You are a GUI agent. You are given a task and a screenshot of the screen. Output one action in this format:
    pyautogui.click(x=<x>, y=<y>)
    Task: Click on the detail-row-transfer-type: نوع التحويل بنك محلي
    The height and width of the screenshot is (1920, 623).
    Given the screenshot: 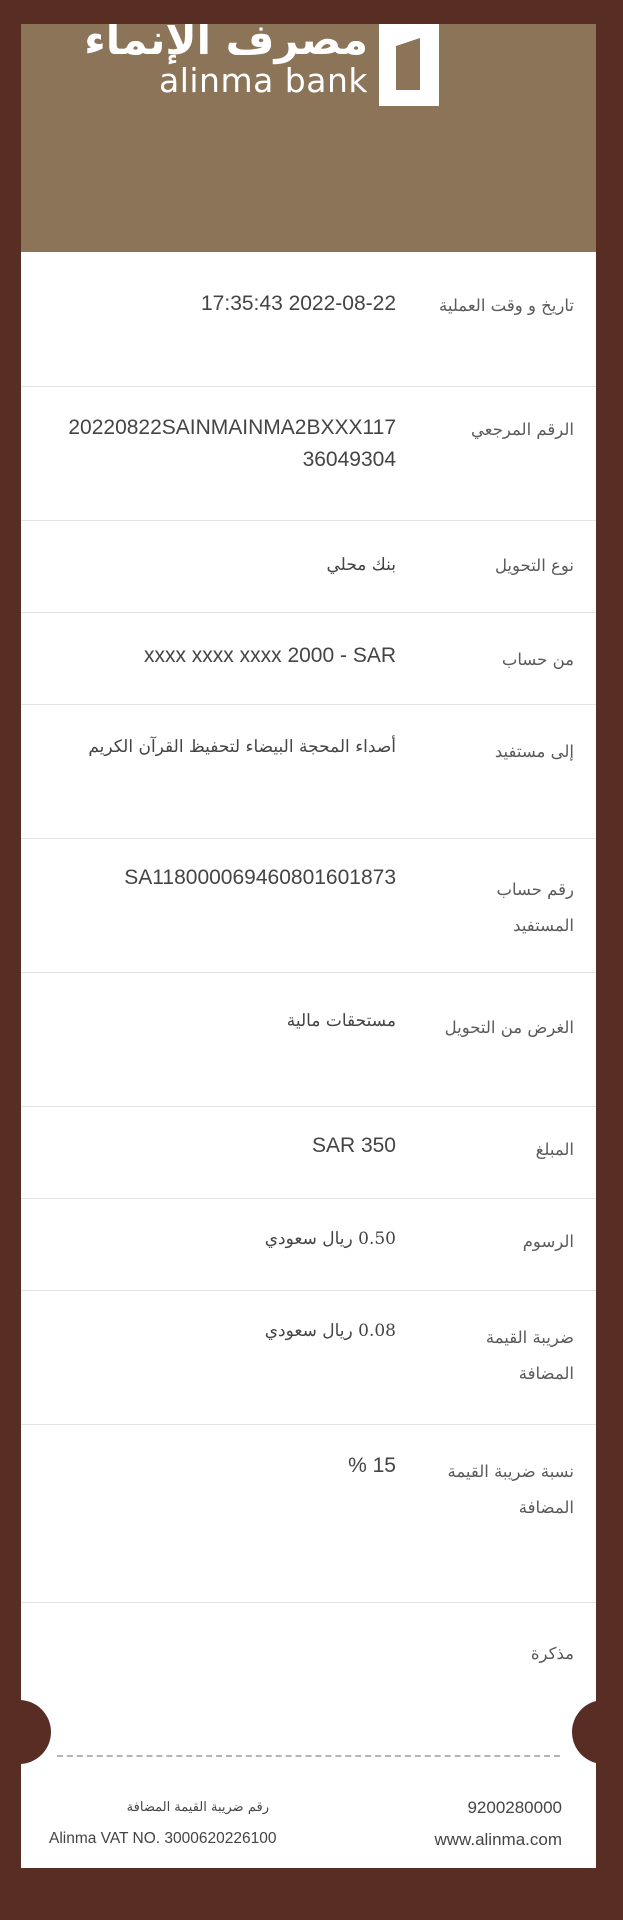 What is the action you would take?
    pyautogui.click(x=308, y=566)
    